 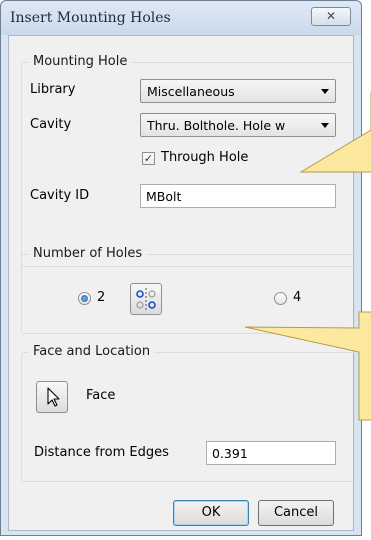 What do you see at coordinates (307, 366) in the screenshot?
I see `callout-bottom` at bounding box center [307, 366].